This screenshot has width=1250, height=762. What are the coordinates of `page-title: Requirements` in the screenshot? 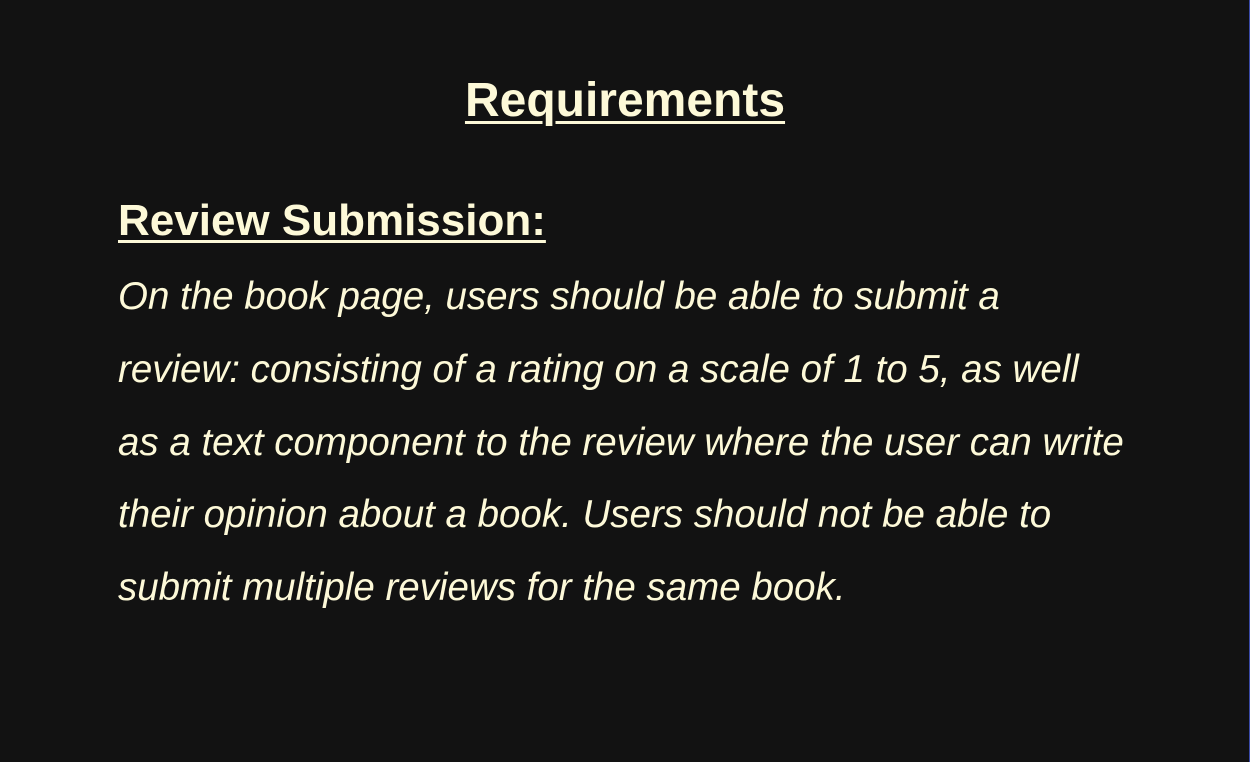 It's located at (625, 100).